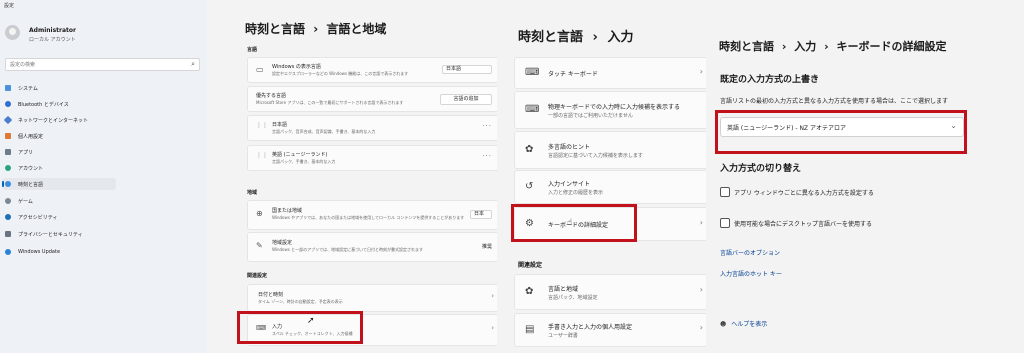 This screenshot has height=353, width=1024. I want to click on accessibility-icon, so click(8, 217).